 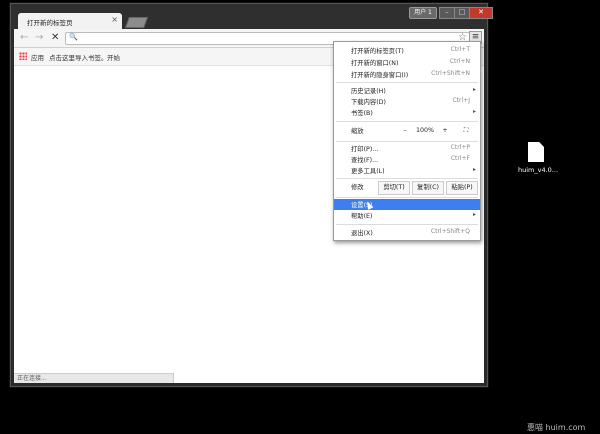 I want to click on tab-title: 打开新的标签页, so click(x=50, y=23).